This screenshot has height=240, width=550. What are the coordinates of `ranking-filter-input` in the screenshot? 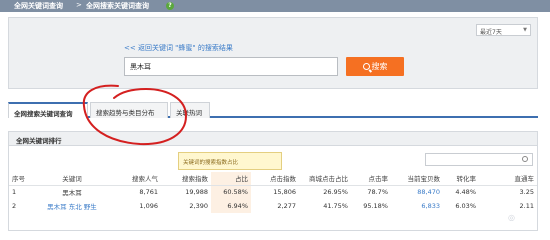 It's located at (479, 159).